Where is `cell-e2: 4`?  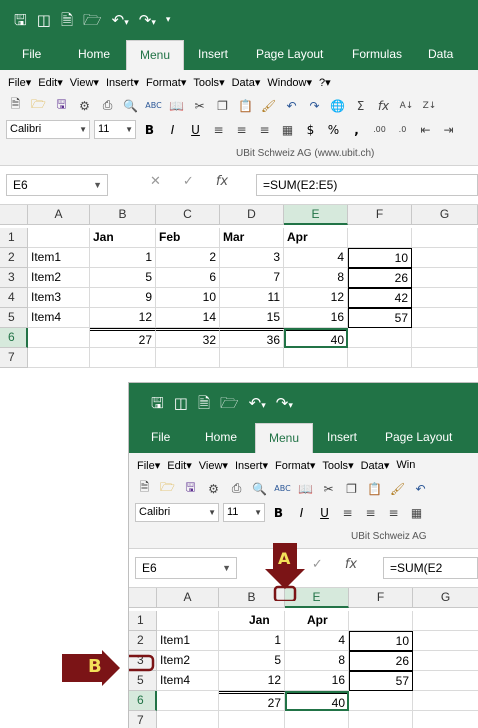 cell-e2: 4 is located at coordinates (316, 258).